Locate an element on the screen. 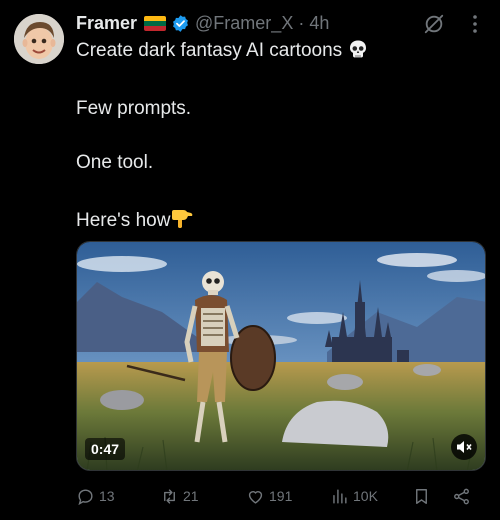 This screenshot has width=500, height=520. analytics-icon is located at coordinates (340, 496).